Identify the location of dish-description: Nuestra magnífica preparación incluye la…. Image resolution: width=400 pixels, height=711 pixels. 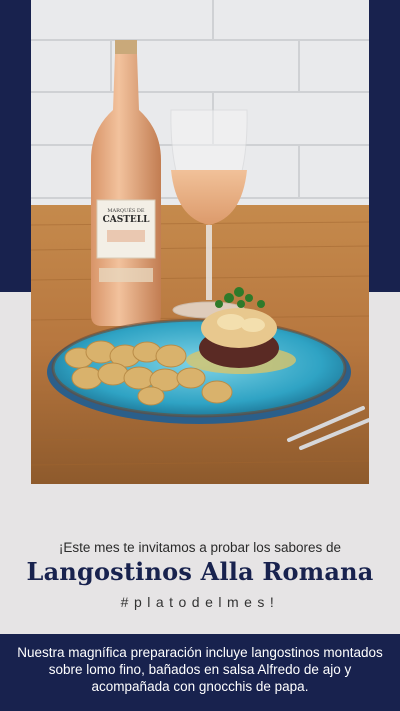
(200, 669).